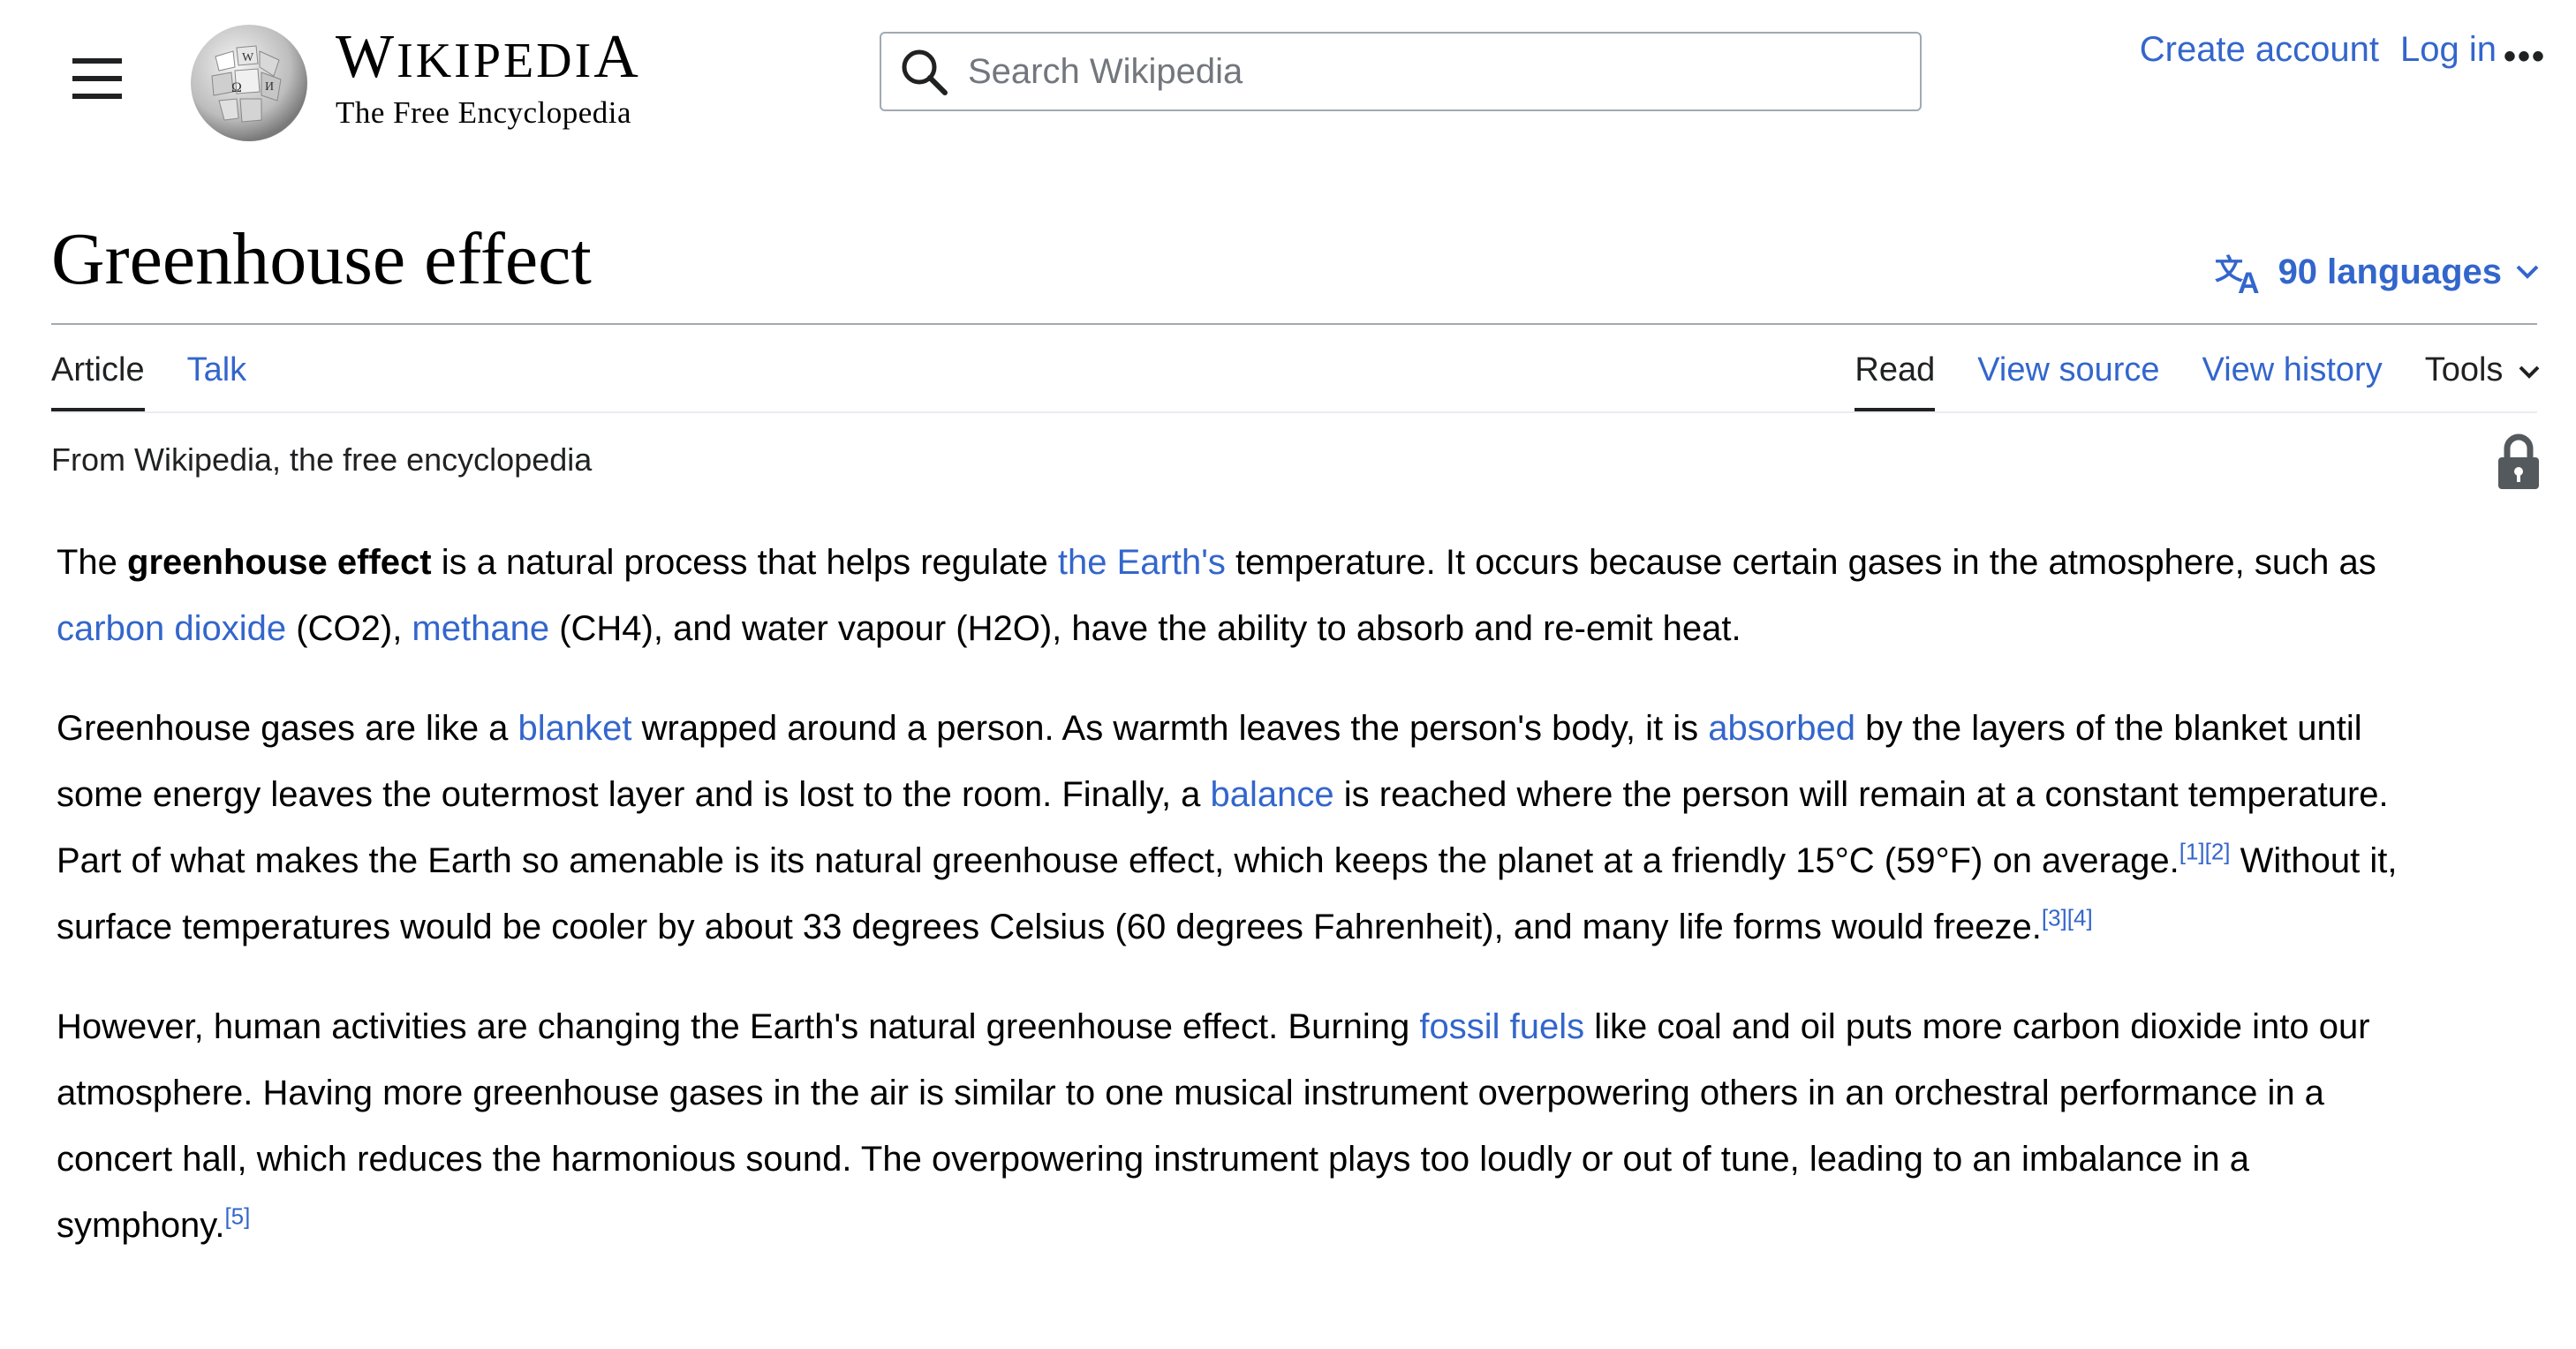 The height and width of the screenshot is (1349, 2576). Describe the element at coordinates (2249, 281) in the screenshot. I see `svg-text: A` at that location.